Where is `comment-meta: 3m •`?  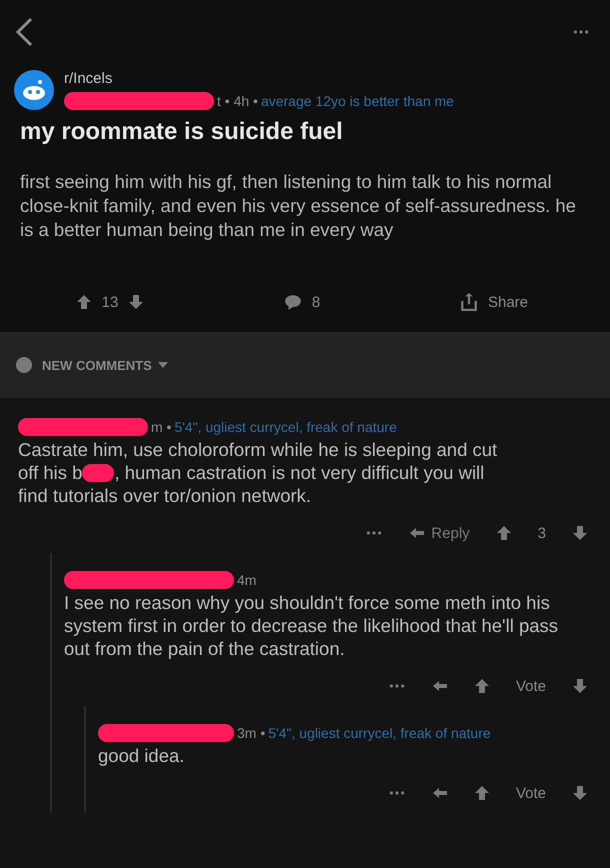 comment-meta: 3m • is located at coordinates (251, 733).